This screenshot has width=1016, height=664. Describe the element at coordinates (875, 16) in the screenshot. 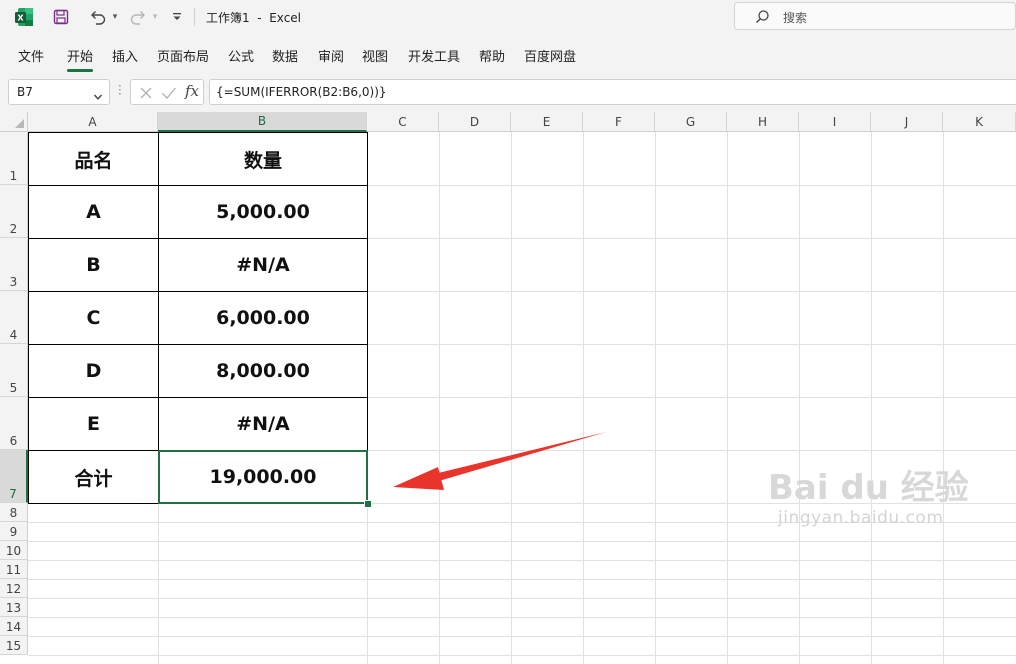

I see `search-box: 搜索` at that location.